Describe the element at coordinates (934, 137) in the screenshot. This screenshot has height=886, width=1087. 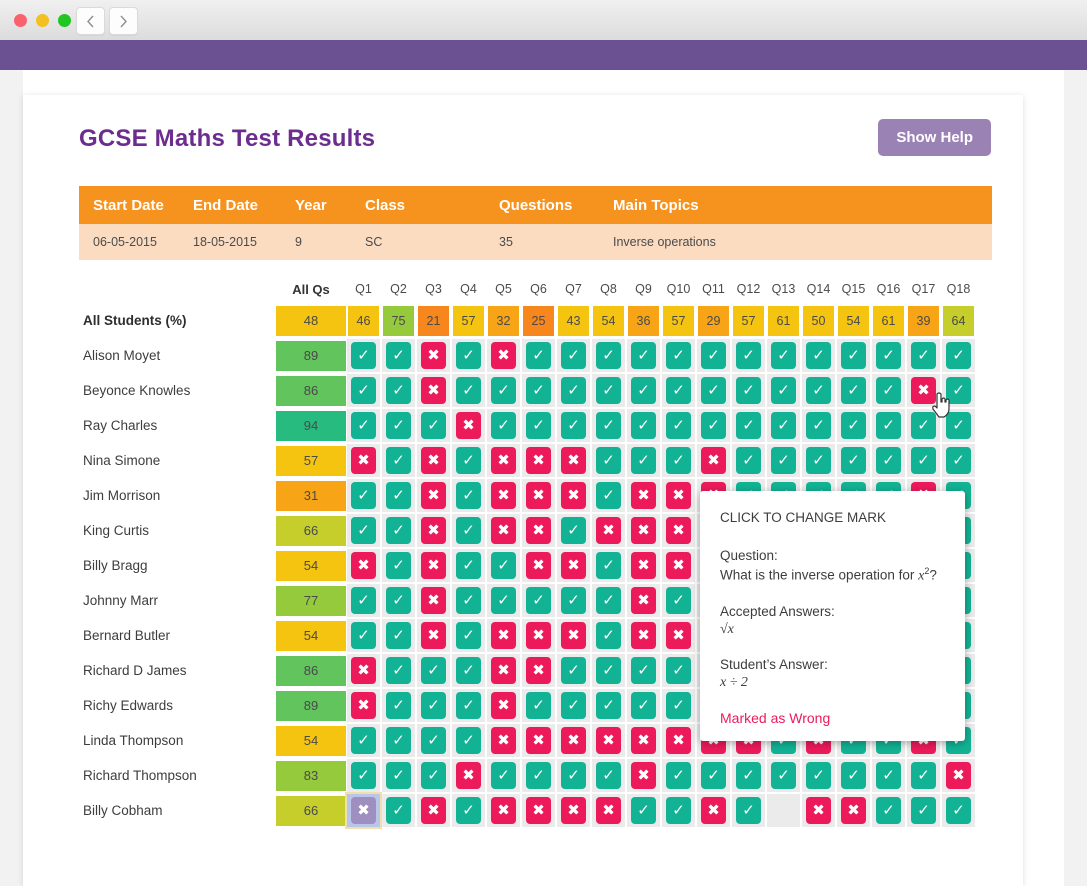
I see `show-help-button: Show Help` at that location.